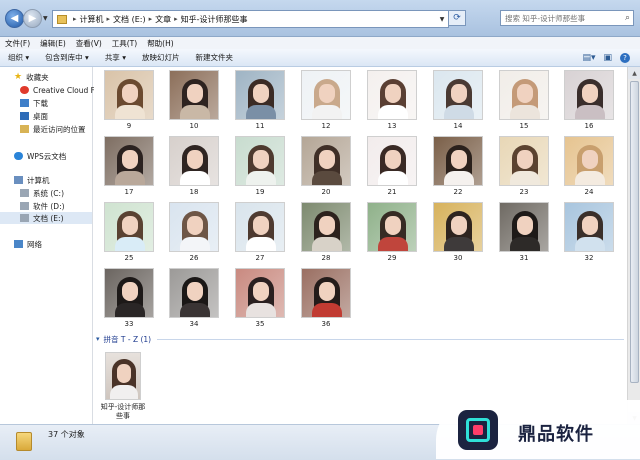  What do you see at coordinates (634, 73) in the screenshot?
I see `scroll-up-arrow-icon: ▲` at bounding box center [634, 73].